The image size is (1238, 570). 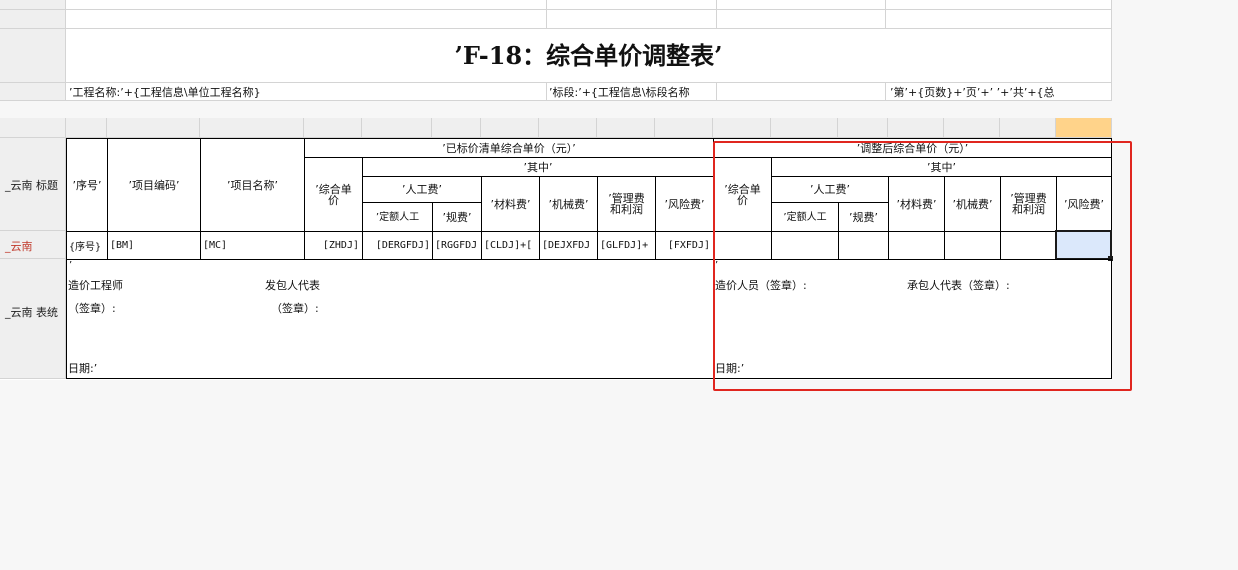 I want to click on header-mgmt-right: ’管理费和利润, so click(x=1028, y=204).